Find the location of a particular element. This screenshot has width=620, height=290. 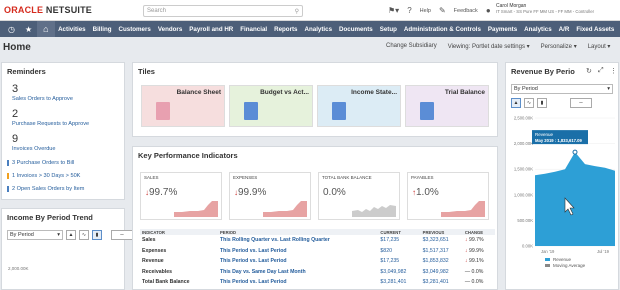

cell-current: $820 is located at coordinates (399, 251).